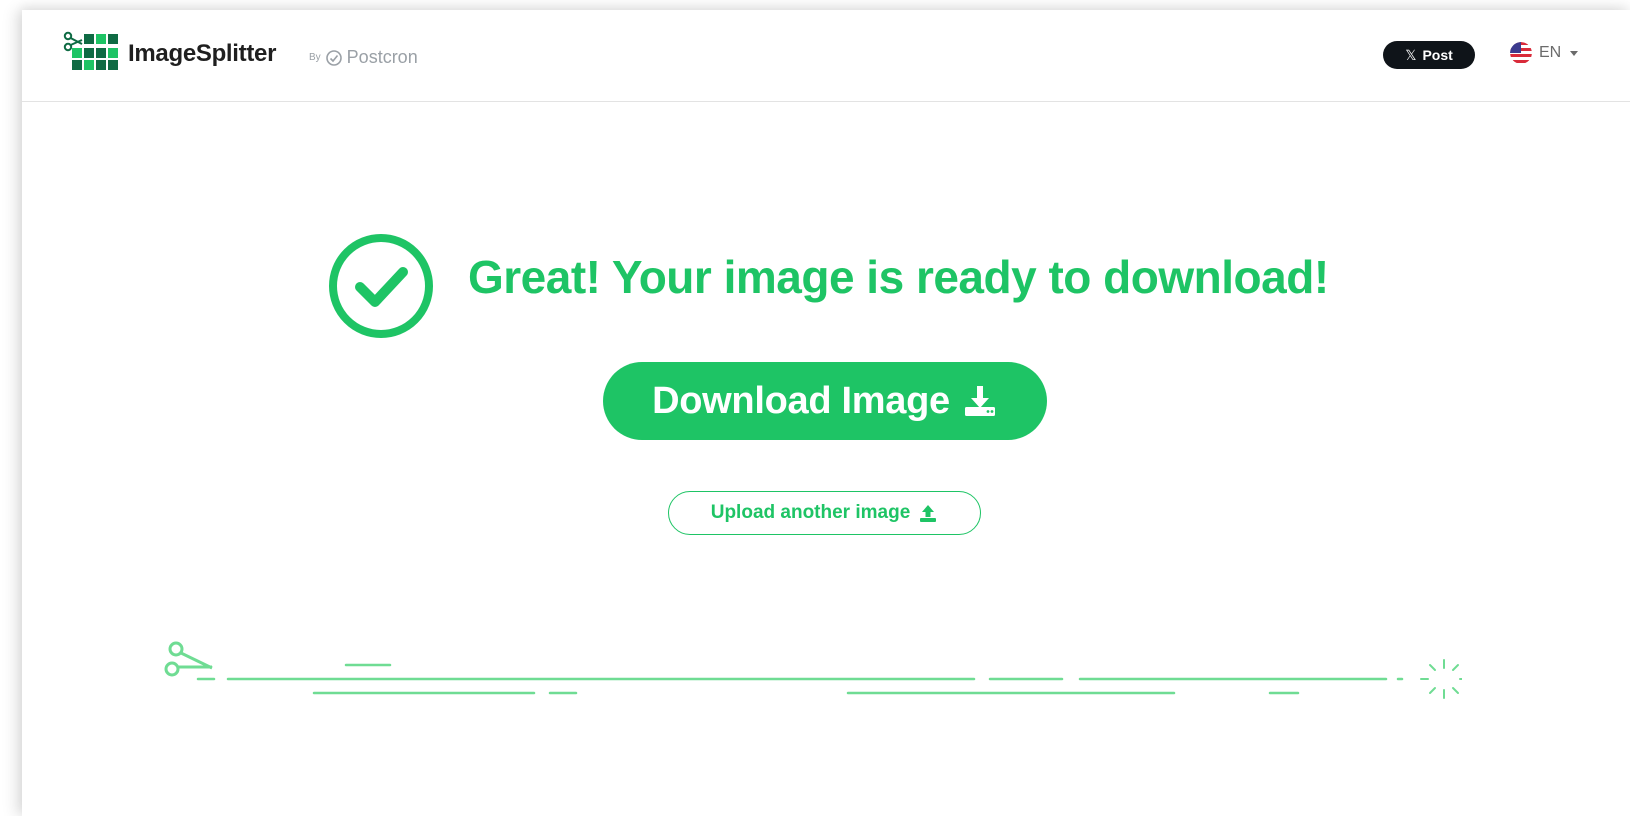 The width and height of the screenshot is (1630, 816). I want to click on language-selector: EN, so click(1544, 53).